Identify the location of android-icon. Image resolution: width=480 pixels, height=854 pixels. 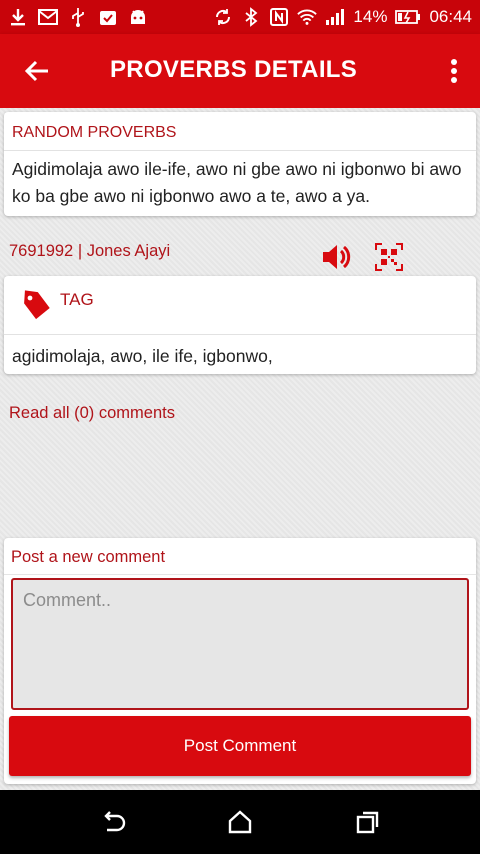
(138, 17).